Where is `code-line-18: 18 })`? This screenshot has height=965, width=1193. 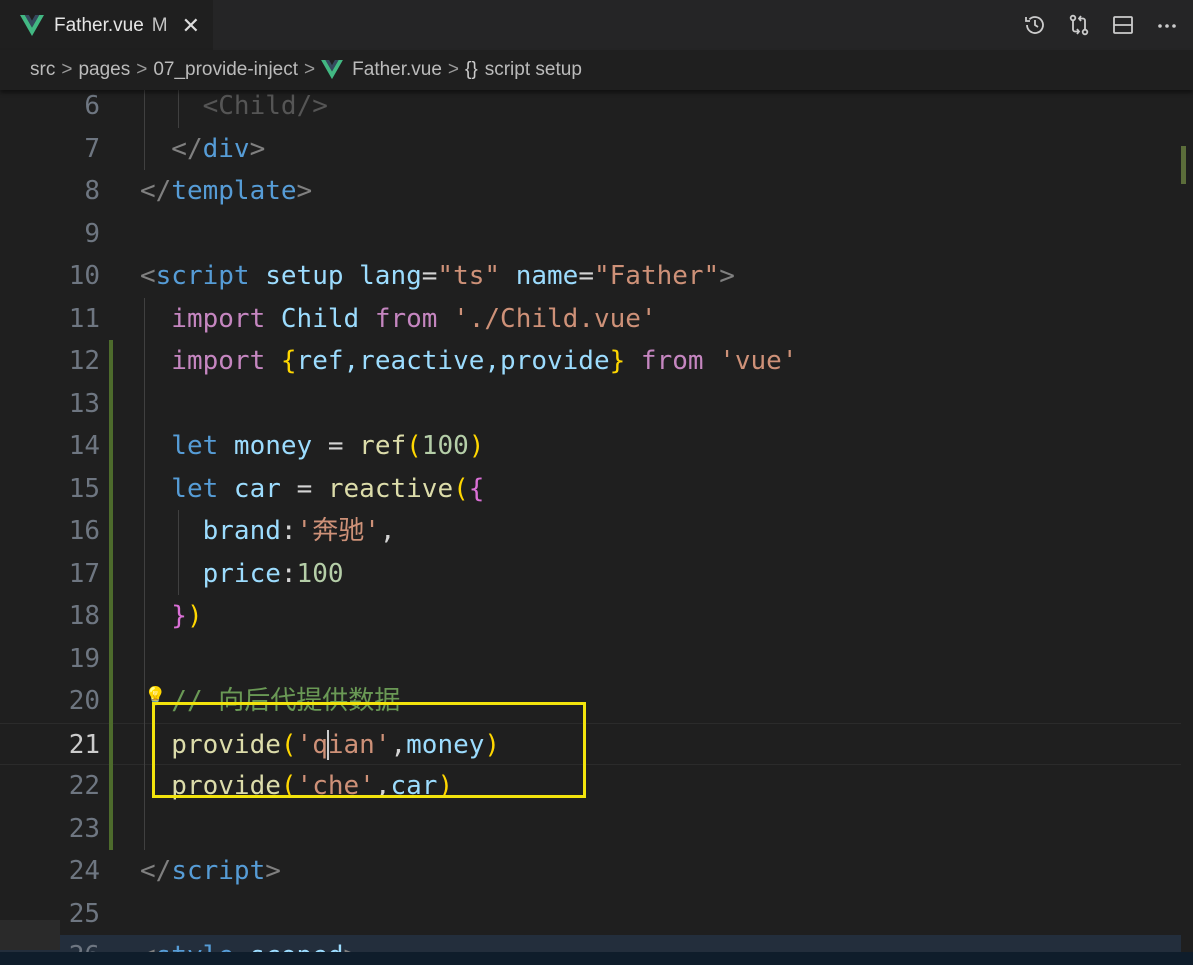
code-line-18: 18 }) is located at coordinates (596, 616).